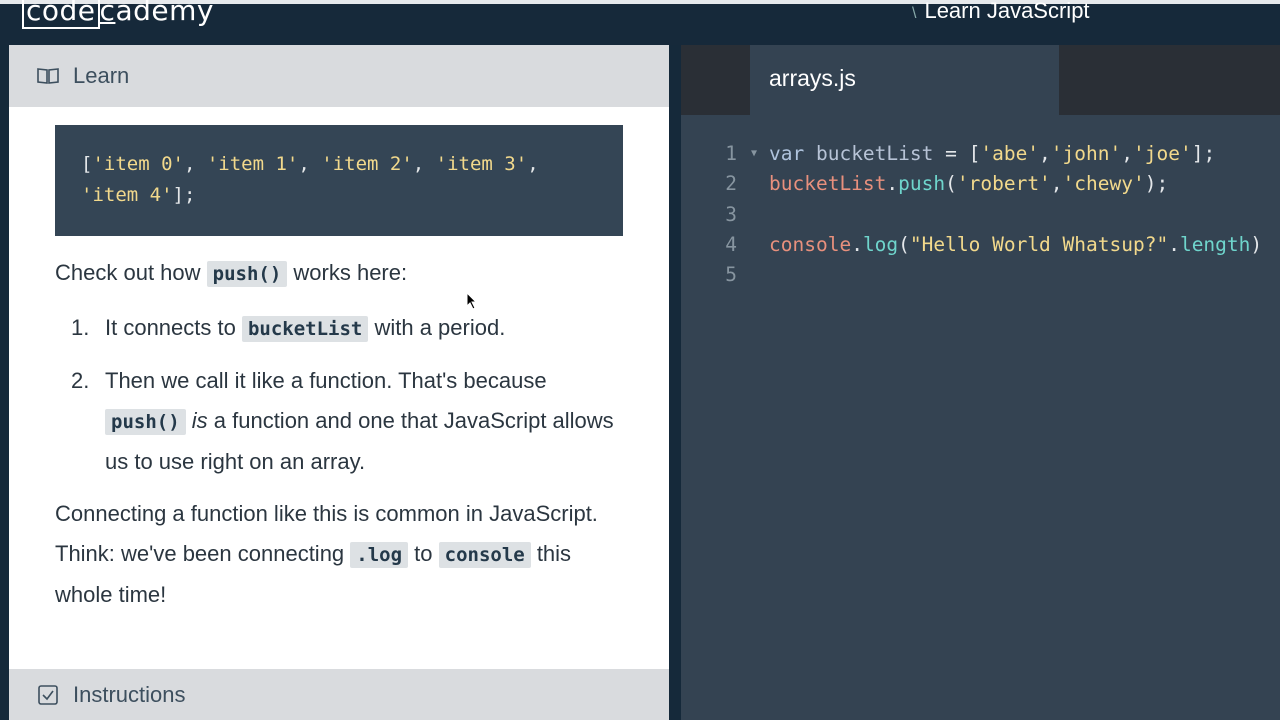 Image resolution: width=1280 pixels, height=720 pixels. What do you see at coordinates (1086, 153) in the screenshot?
I see `code-token: 'john'` at bounding box center [1086, 153].